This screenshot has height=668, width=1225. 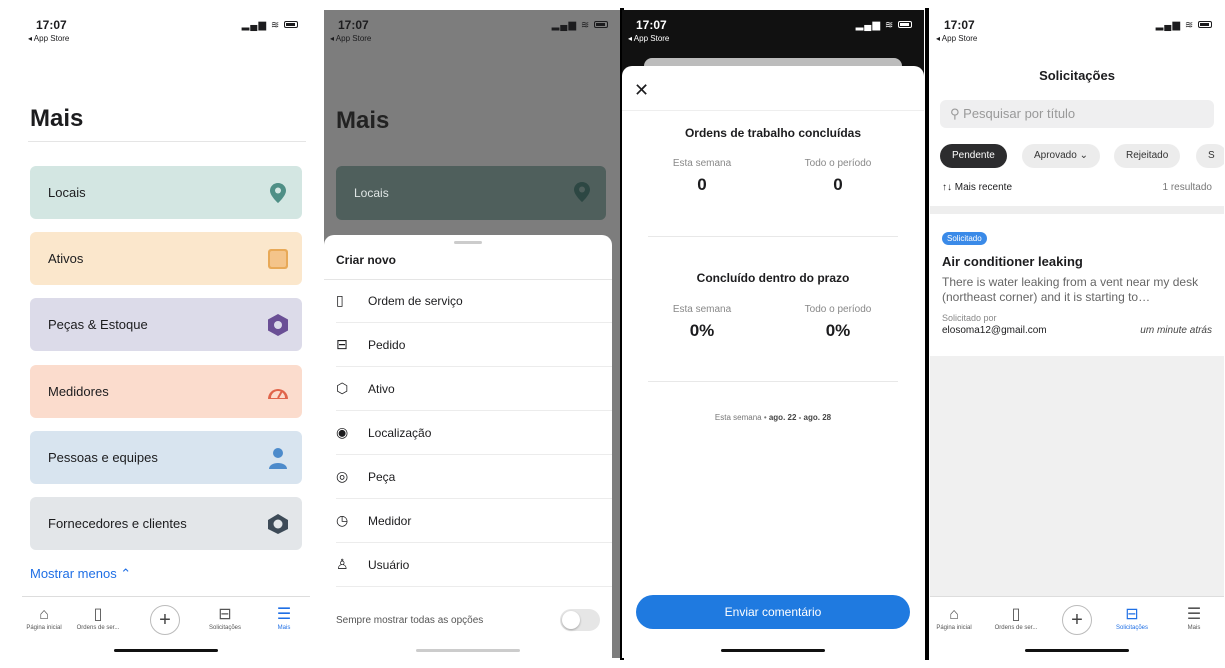 What do you see at coordinates (955, 113) in the screenshot?
I see `search-icon: ⚲` at bounding box center [955, 113].